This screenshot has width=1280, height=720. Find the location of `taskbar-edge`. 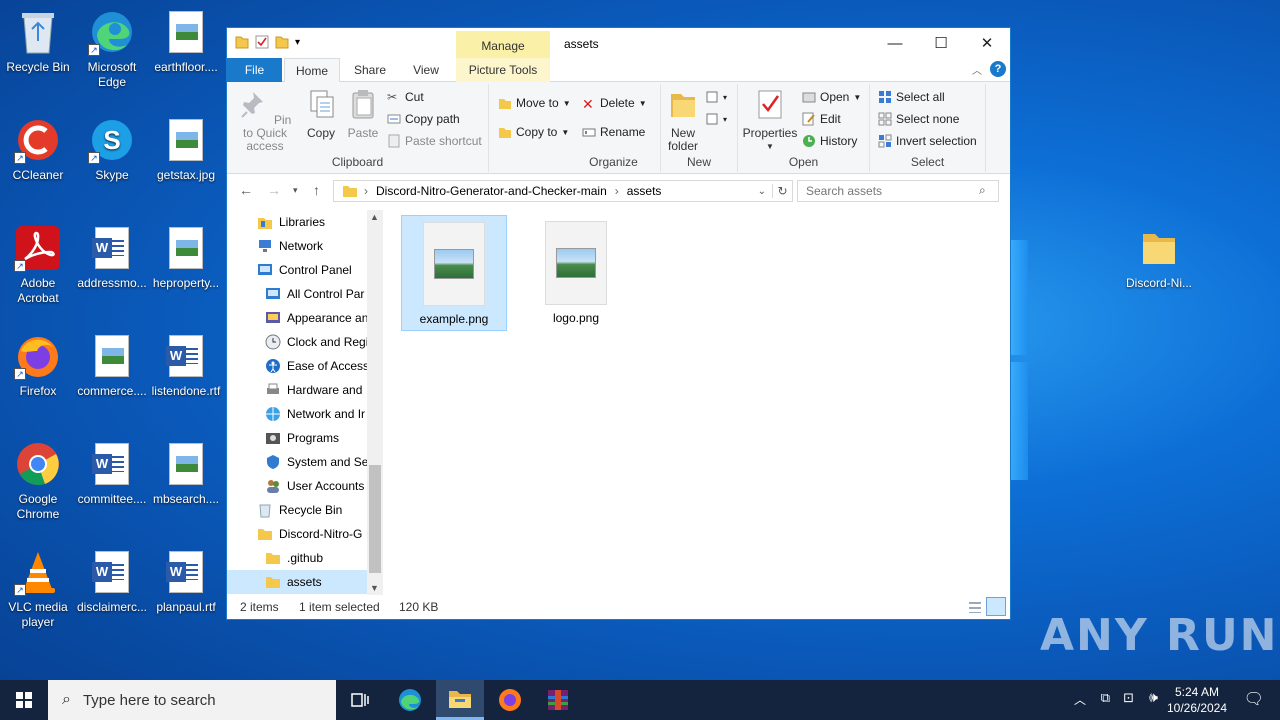

taskbar-edge is located at coordinates (410, 700).